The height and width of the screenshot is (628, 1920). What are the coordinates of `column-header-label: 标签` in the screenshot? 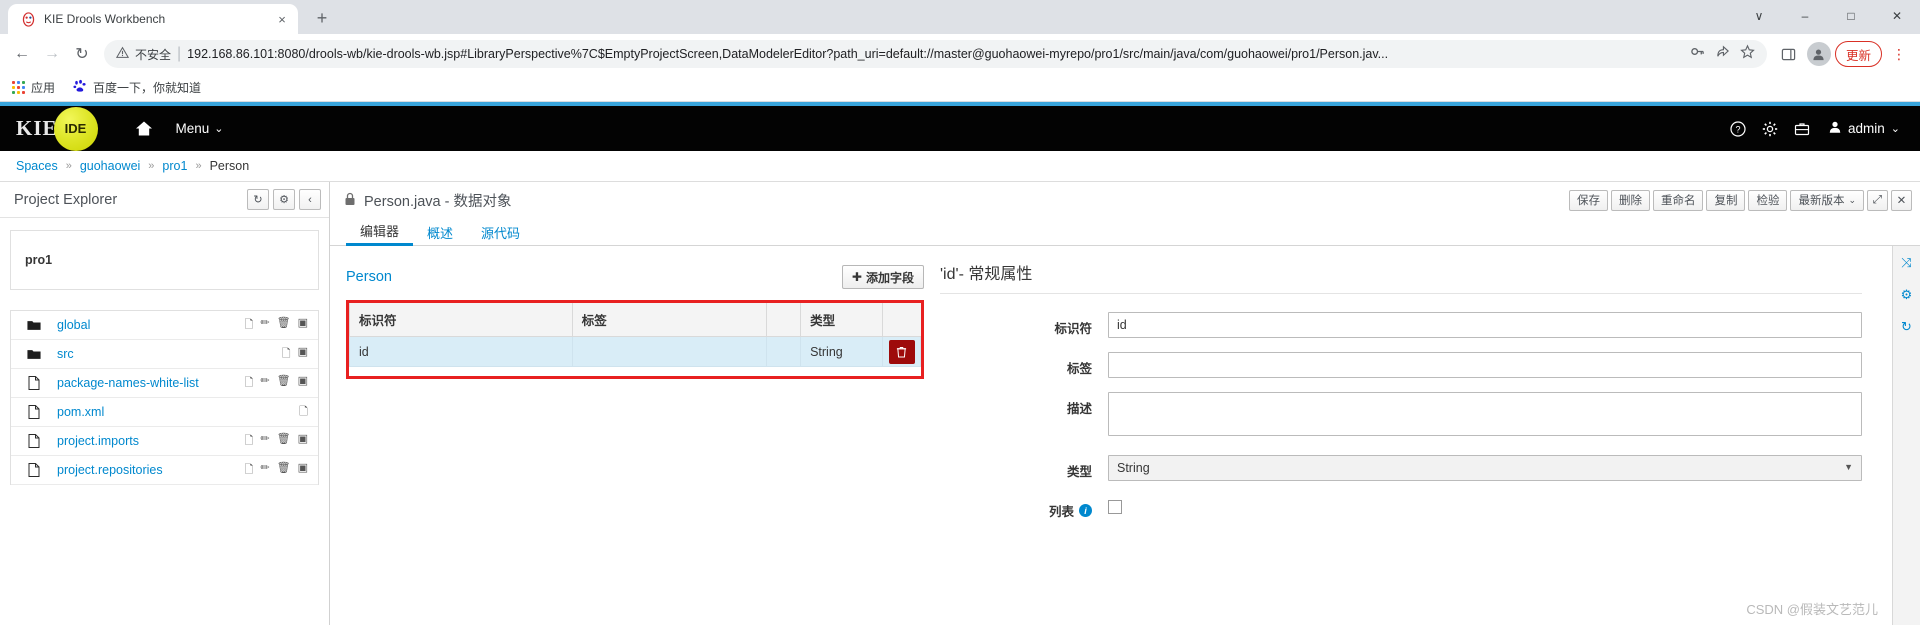 It's located at (669, 320).